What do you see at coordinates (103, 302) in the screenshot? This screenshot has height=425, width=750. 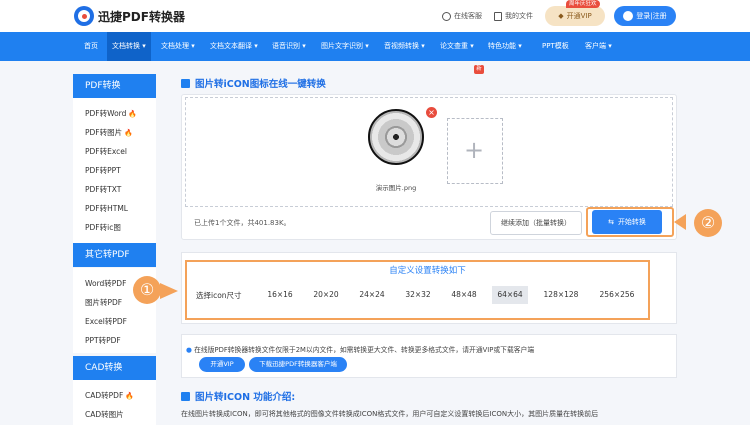 I see `sidebar-item-image-pdf: 图片转PDF` at bounding box center [103, 302].